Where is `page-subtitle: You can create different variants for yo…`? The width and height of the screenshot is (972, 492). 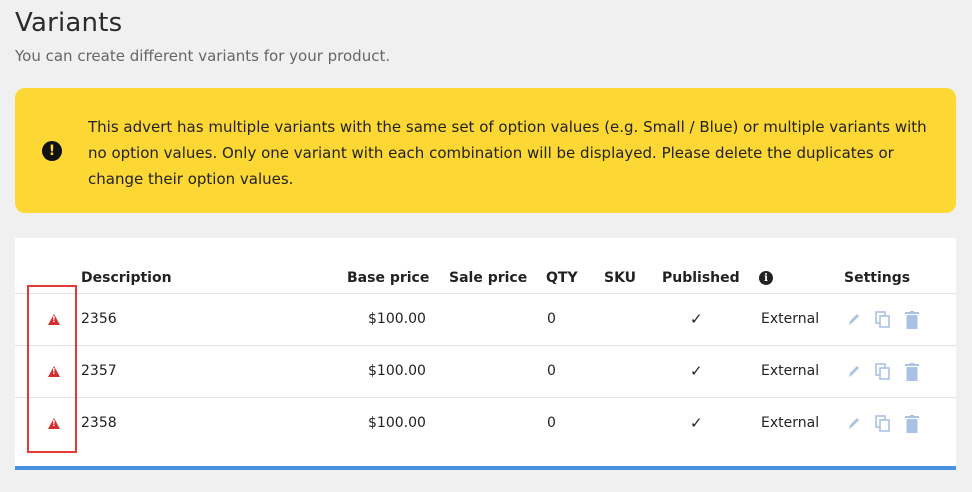 page-subtitle: You can create different variants for yo… is located at coordinates (203, 56).